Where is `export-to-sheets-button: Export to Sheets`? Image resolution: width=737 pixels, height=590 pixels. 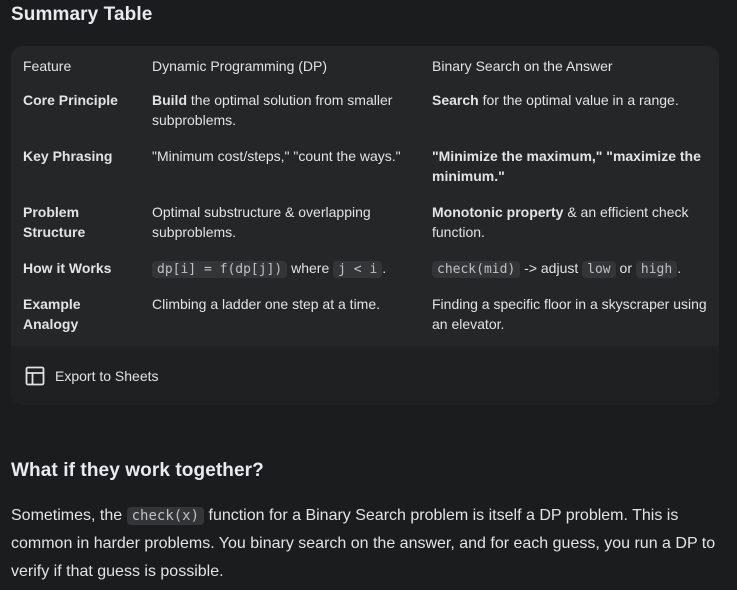 export-to-sheets-button: Export to Sheets is located at coordinates (92, 376).